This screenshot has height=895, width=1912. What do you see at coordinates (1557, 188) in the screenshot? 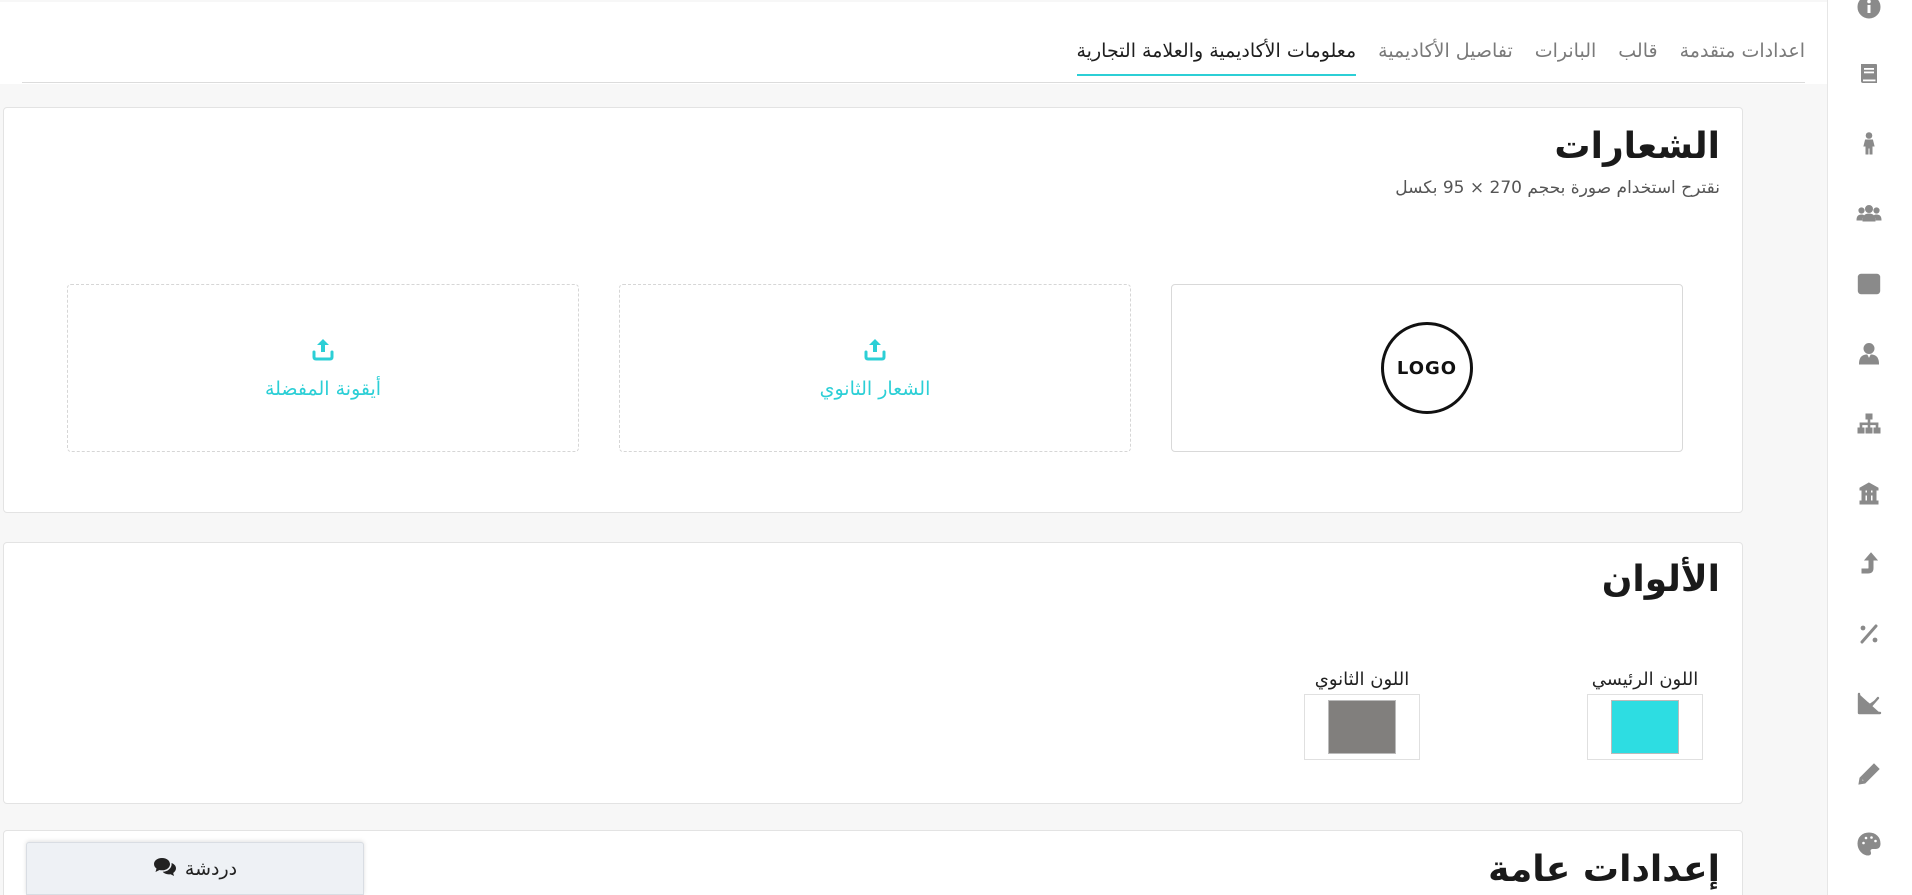
I see `logos-size-hint: نقترح استخدام صورة بحجم 270 × 95 بكسل` at bounding box center [1557, 188].